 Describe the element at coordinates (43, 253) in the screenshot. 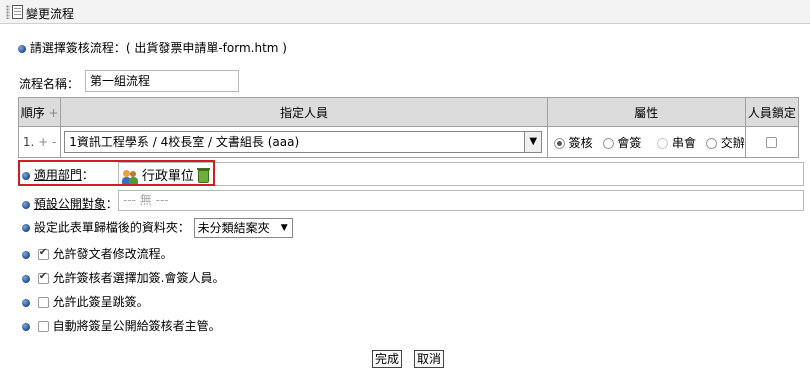

I see `allow-edit-flow-checkbox` at that location.